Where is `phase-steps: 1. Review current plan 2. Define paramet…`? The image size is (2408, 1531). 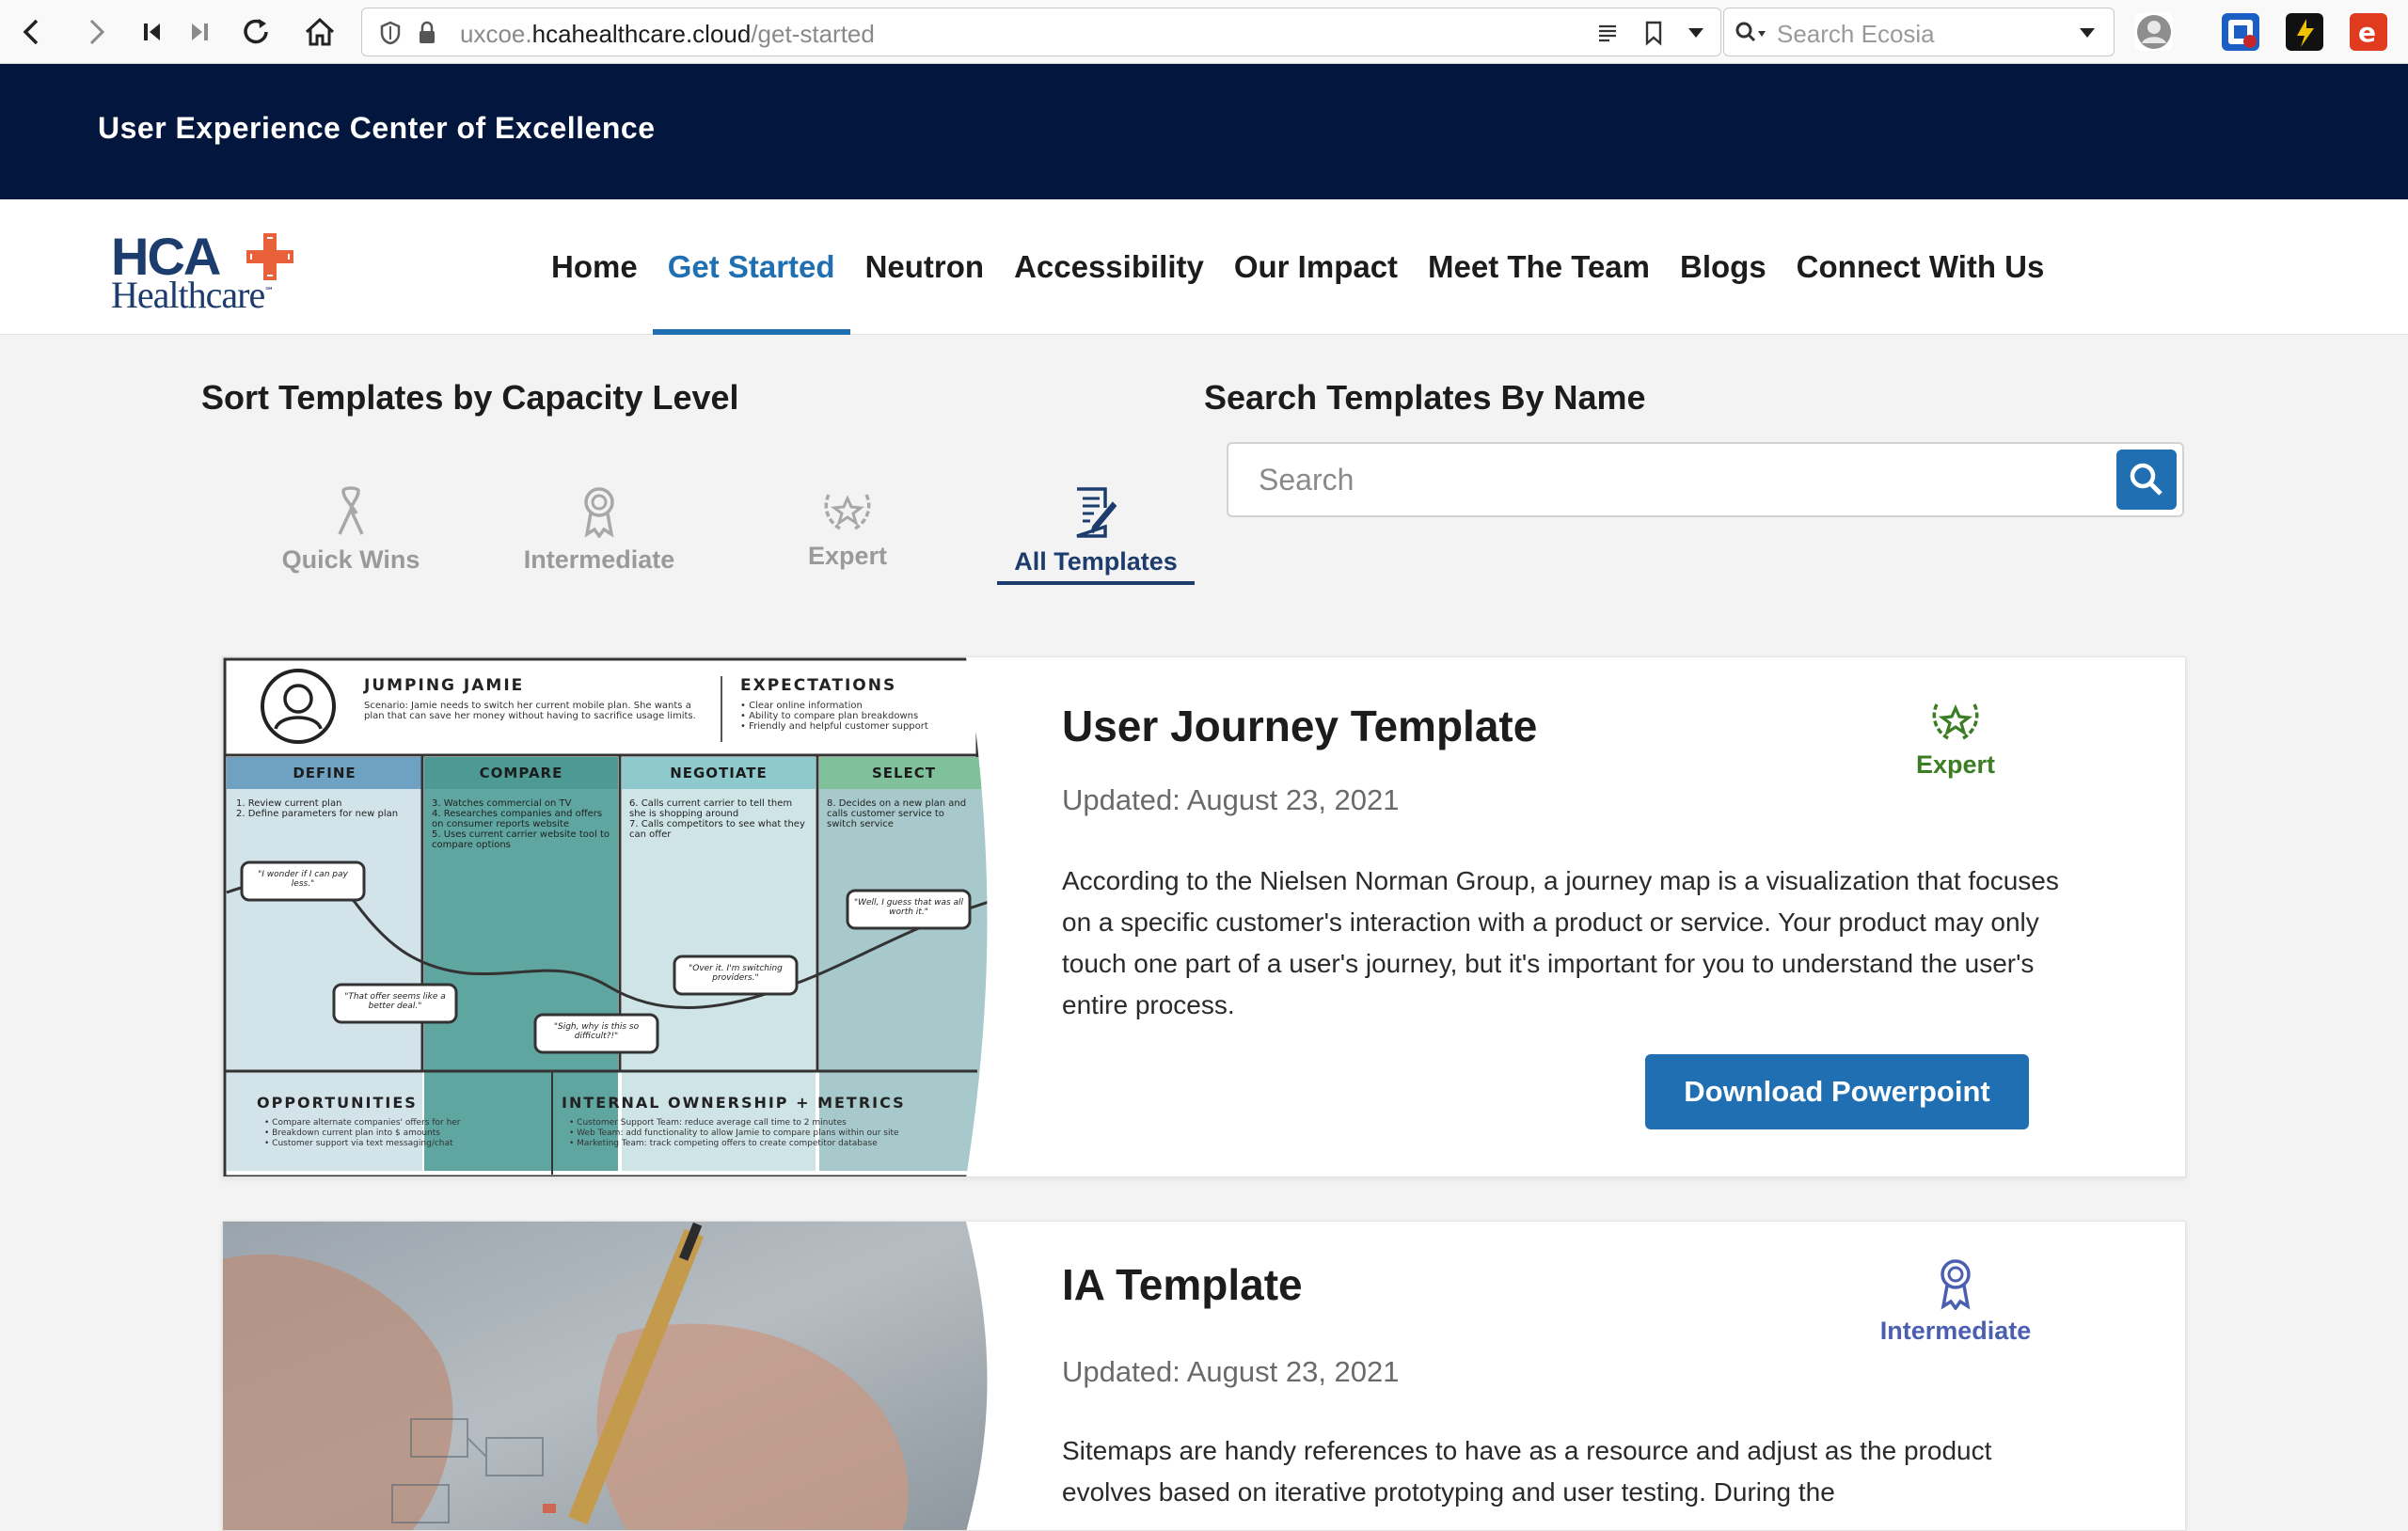 phase-steps: 1. Review current plan 2. Define paramet… is located at coordinates (326, 808).